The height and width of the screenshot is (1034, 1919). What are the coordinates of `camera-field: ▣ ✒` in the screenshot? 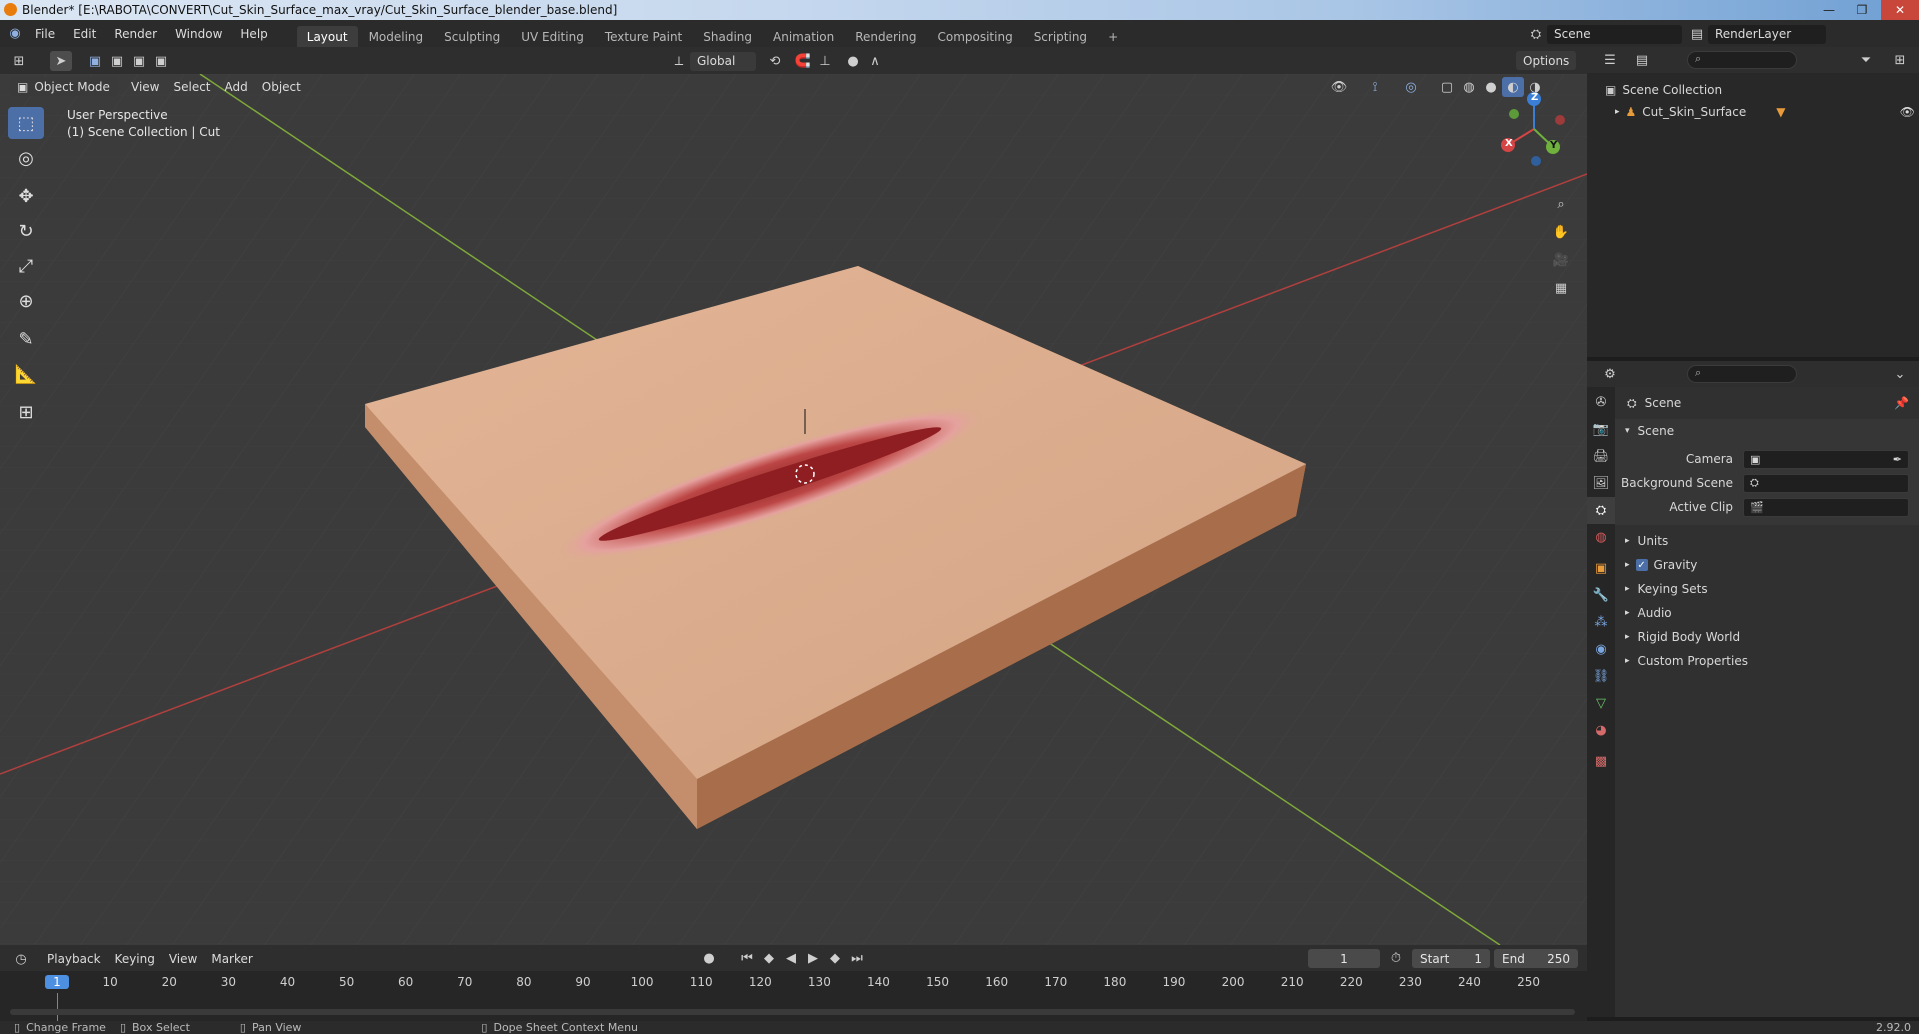 It's located at (1826, 459).